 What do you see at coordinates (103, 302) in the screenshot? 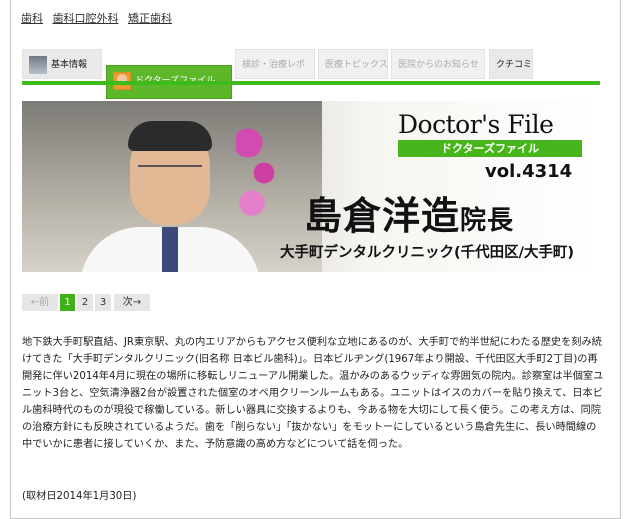
I see `pagination-page-3: 3` at bounding box center [103, 302].